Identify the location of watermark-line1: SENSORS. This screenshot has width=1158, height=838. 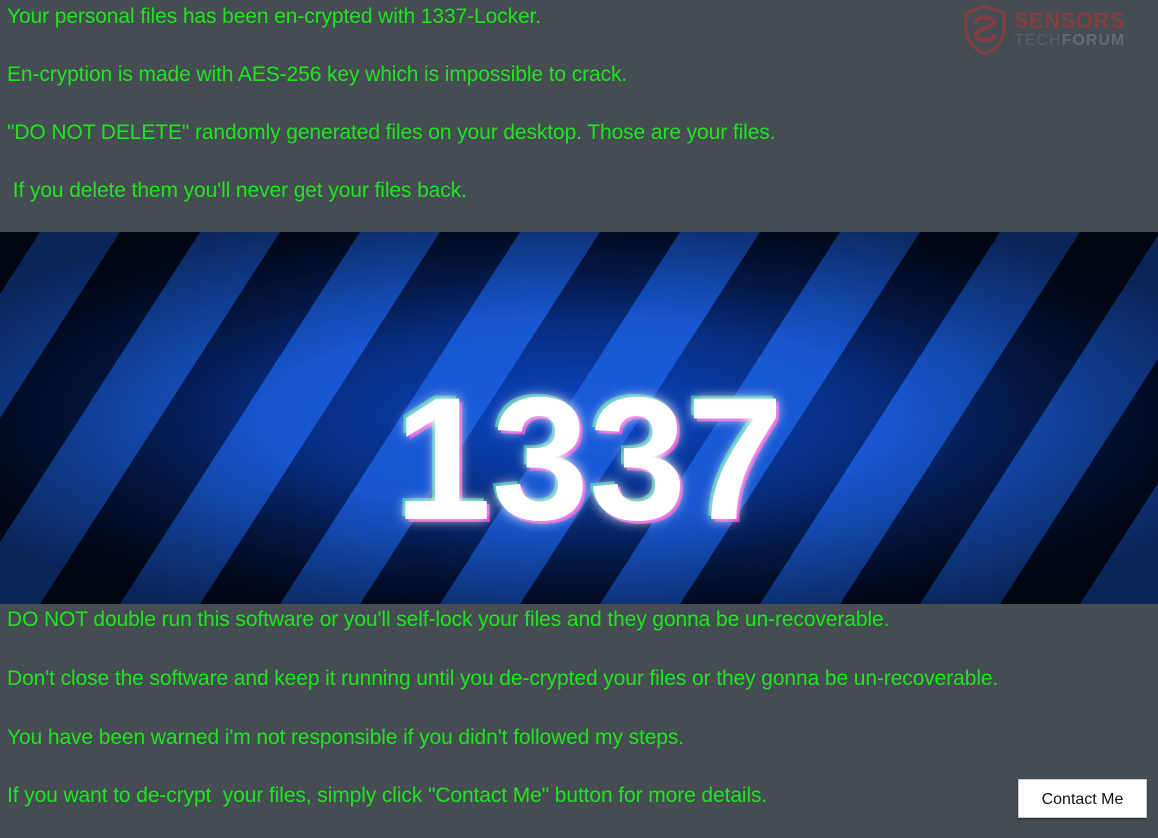
(1070, 20).